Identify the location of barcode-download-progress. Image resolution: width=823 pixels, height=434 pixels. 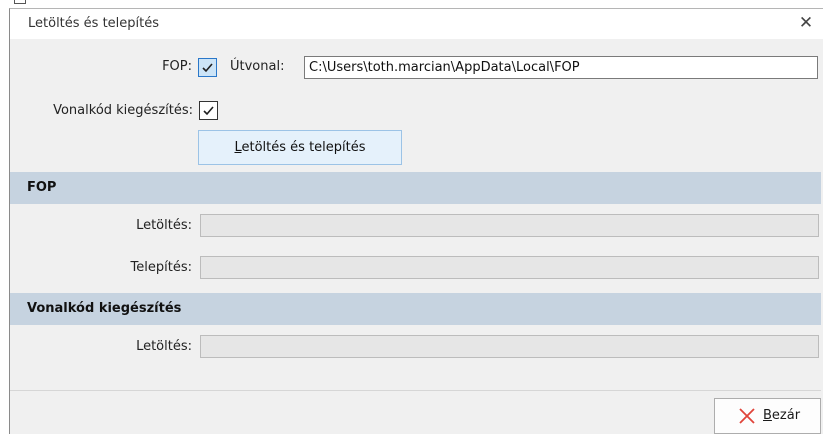
(509, 346).